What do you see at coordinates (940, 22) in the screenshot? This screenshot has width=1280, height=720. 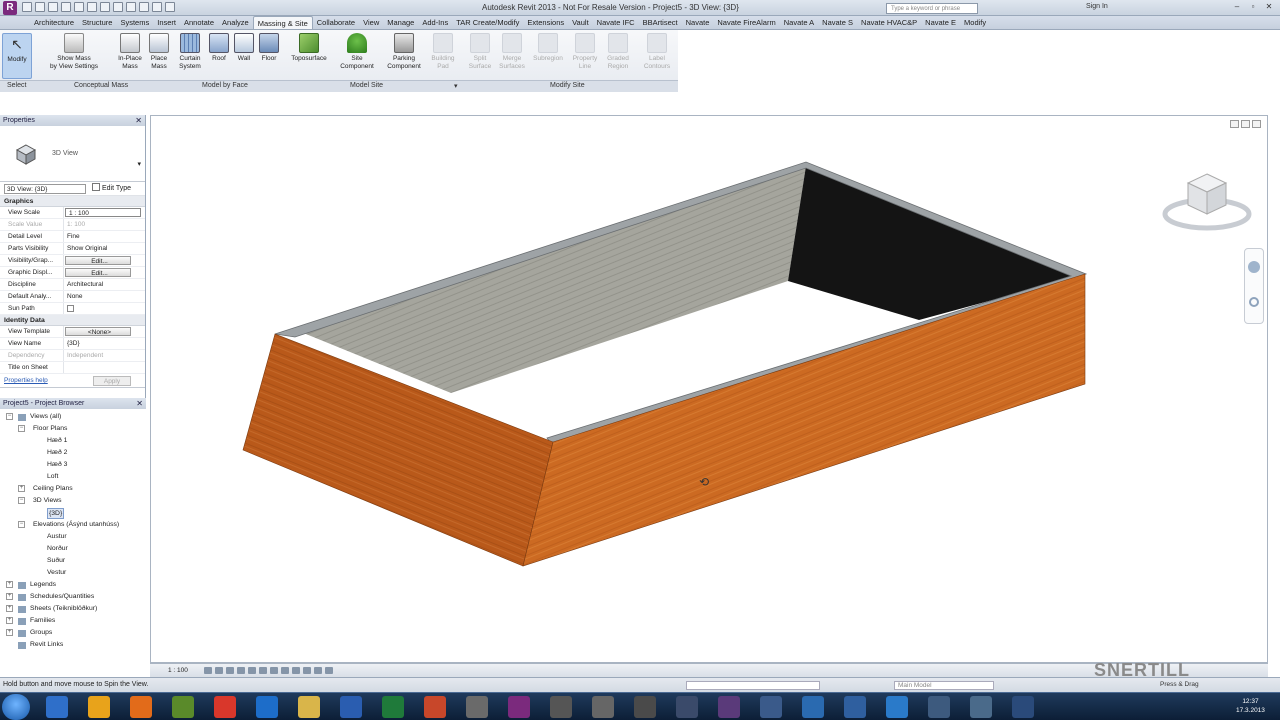 I see `tab-navate-e: Navate E` at bounding box center [940, 22].